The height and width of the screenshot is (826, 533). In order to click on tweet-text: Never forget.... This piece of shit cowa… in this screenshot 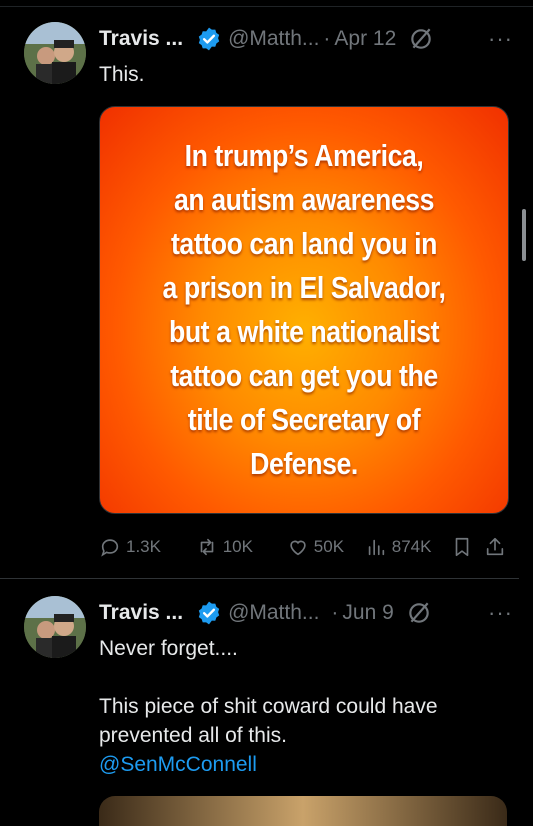, I will do `click(301, 706)`.